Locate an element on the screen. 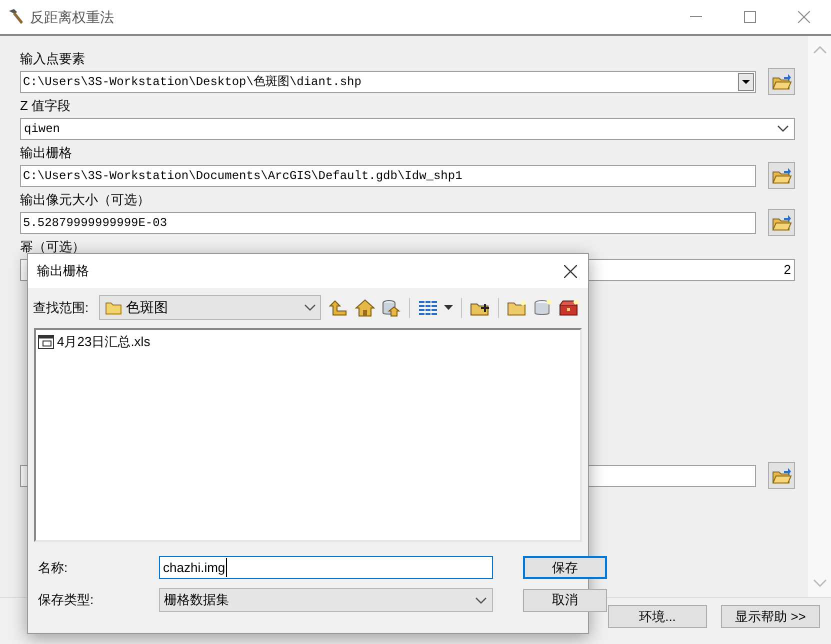  dialog-button: 显示帮助 >> is located at coordinates (770, 616).